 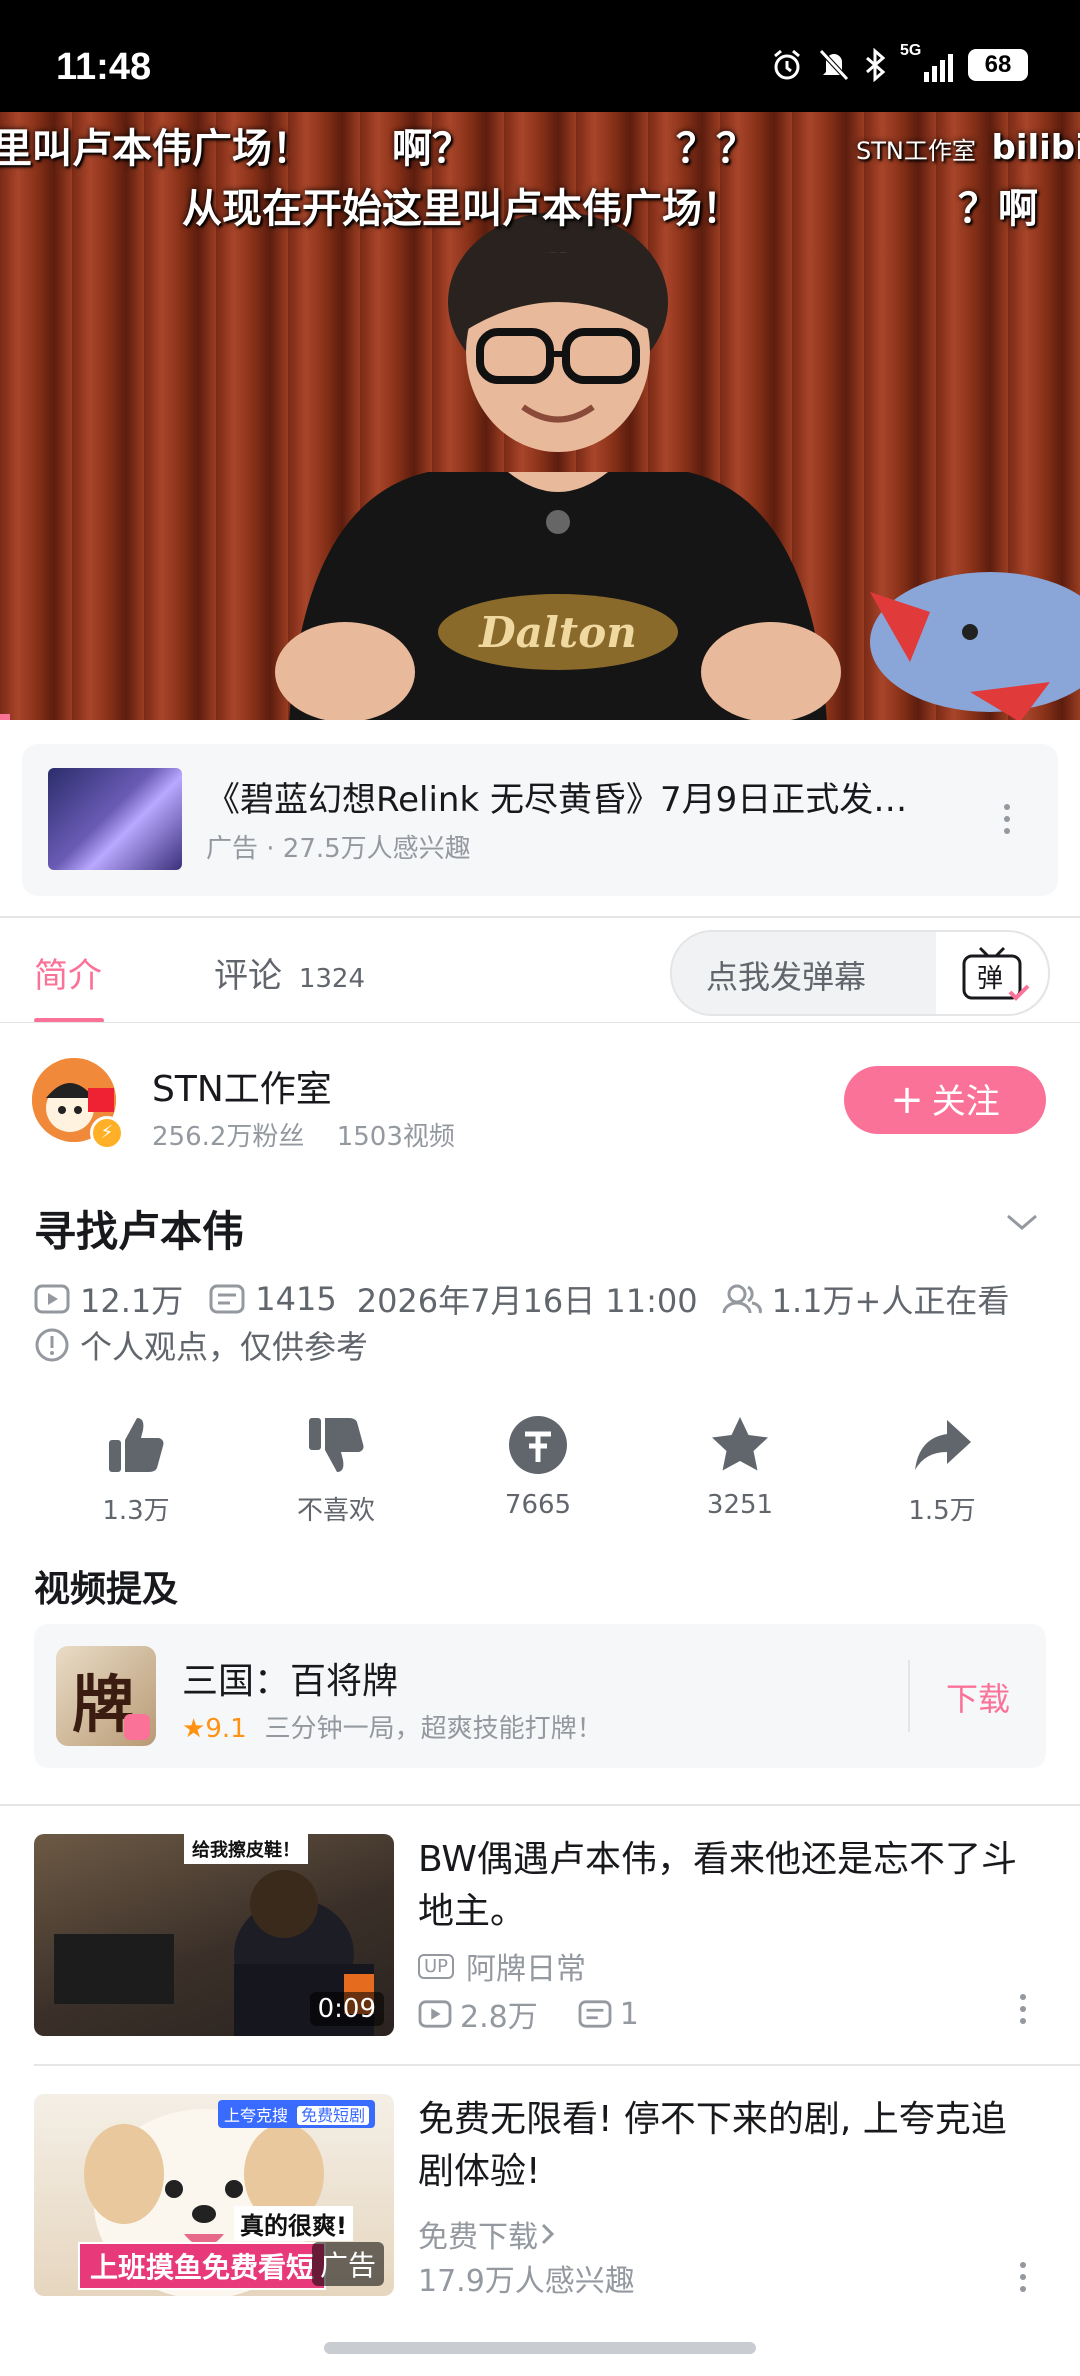 What do you see at coordinates (68, 972) in the screenshot?
I see `tab-intro: 简介` at bounding box center [68, 972].